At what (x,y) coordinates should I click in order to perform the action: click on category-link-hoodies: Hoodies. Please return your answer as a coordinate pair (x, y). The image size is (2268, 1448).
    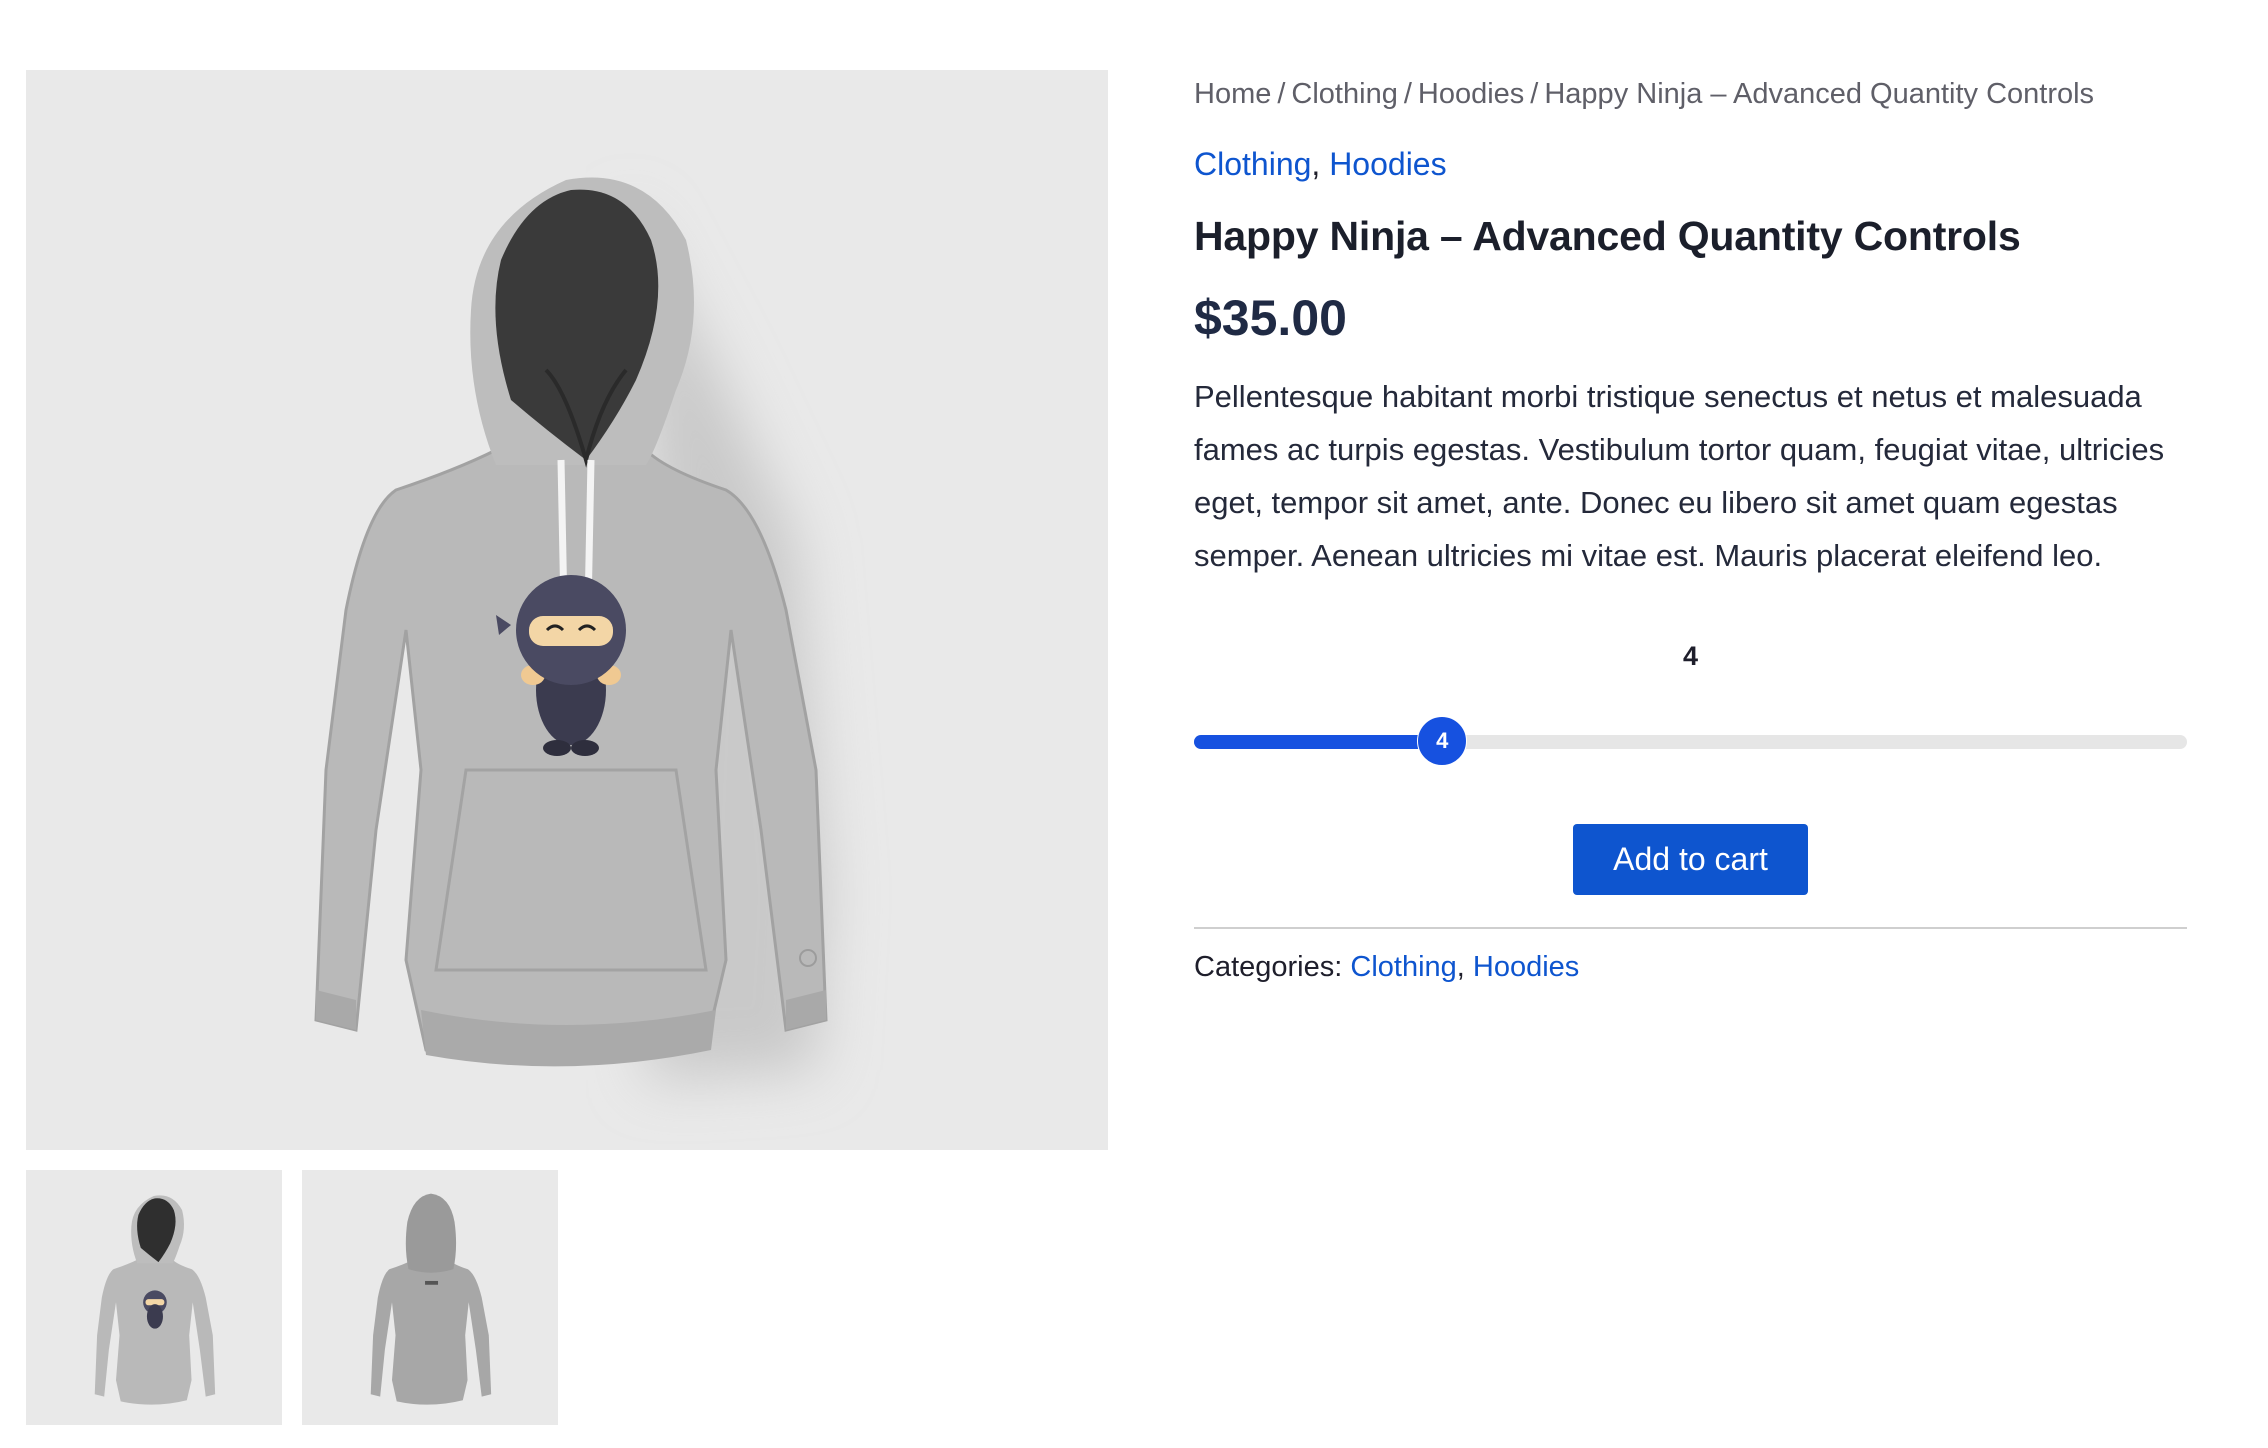
    Looking at the image, I should click on (1387, 164).